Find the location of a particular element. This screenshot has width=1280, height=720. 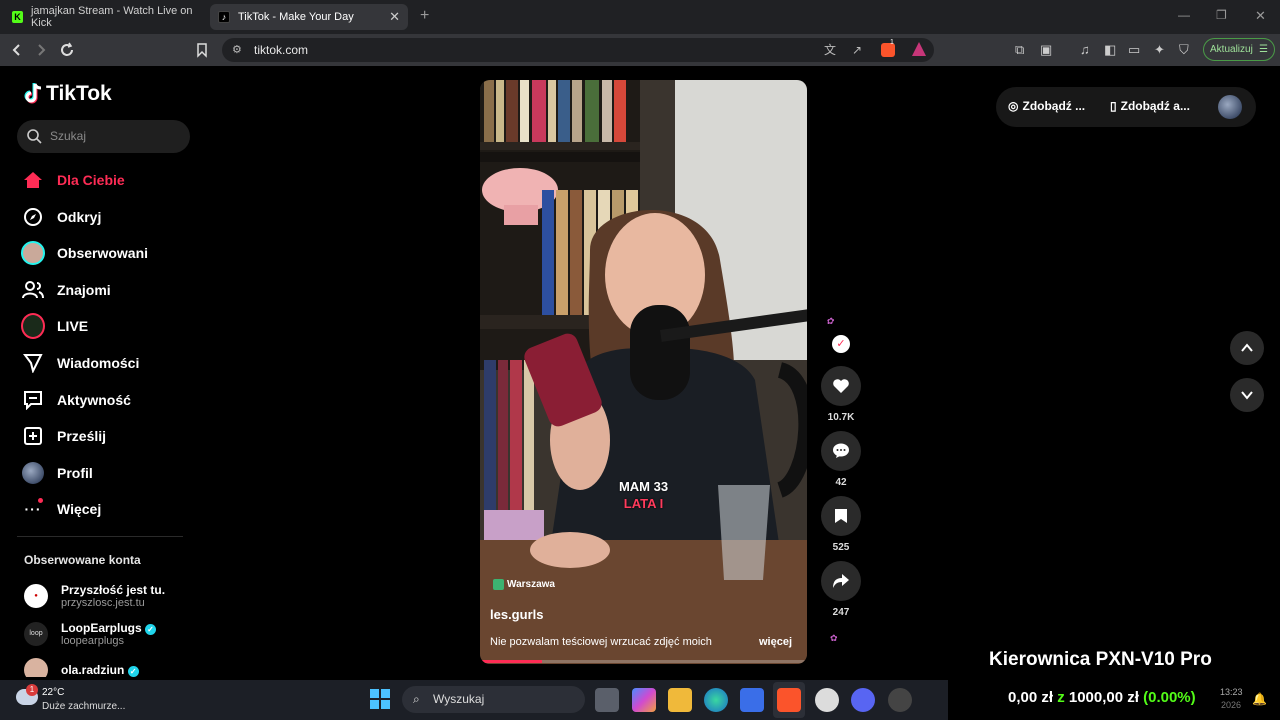

share-count: 247 is located at coordinates (841, 612).